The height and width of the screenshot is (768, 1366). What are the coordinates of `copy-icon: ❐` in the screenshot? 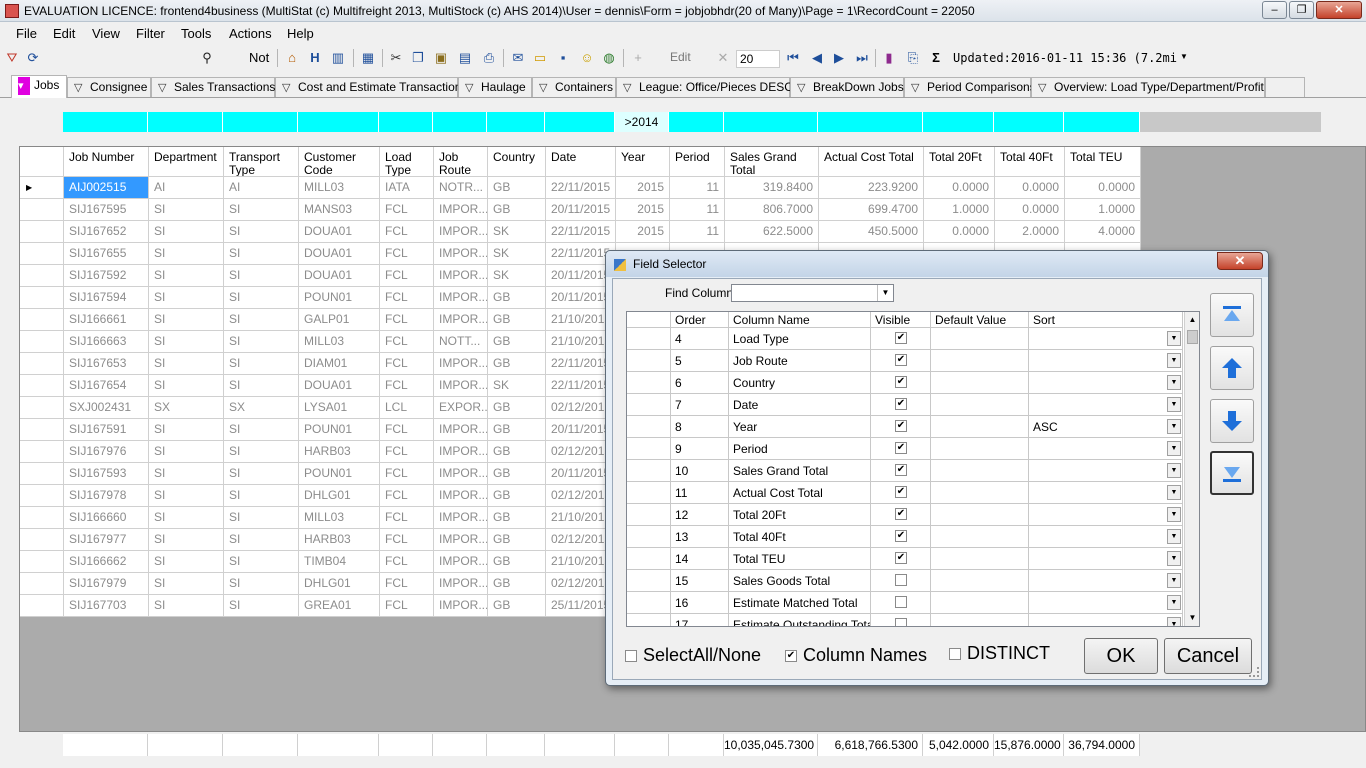 It's located at (418, 58).